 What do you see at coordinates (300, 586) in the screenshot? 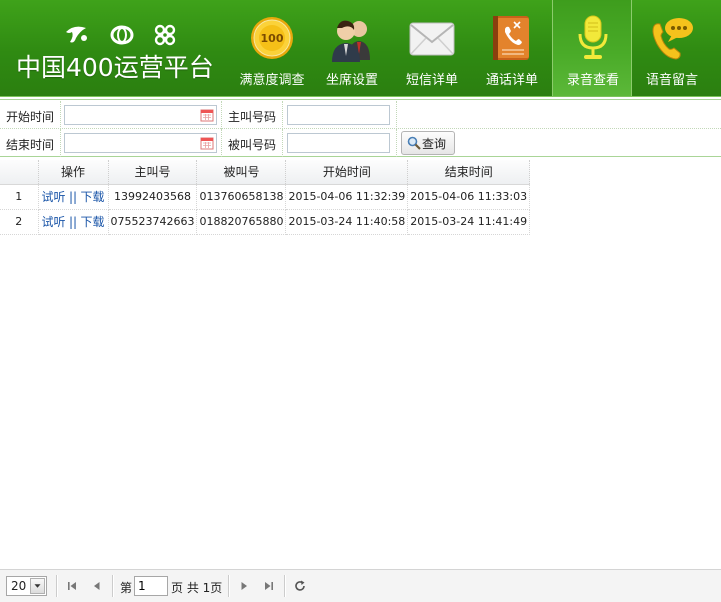
I see `refresh-icon` at bounding box center [300, 586].